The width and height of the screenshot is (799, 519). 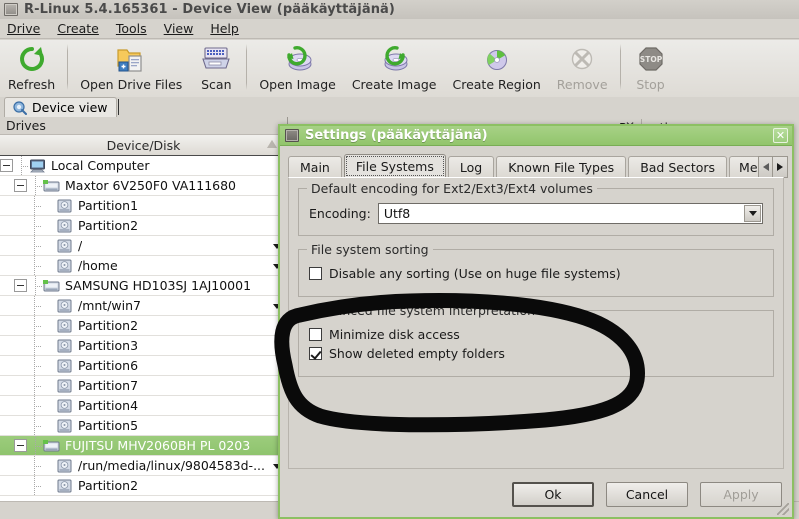 What do you see at coordinates (678, 167) in the screenshot?
I see `dialog-tab-bad-sectors: Bad Sectors` at bounding box center [678, 167].